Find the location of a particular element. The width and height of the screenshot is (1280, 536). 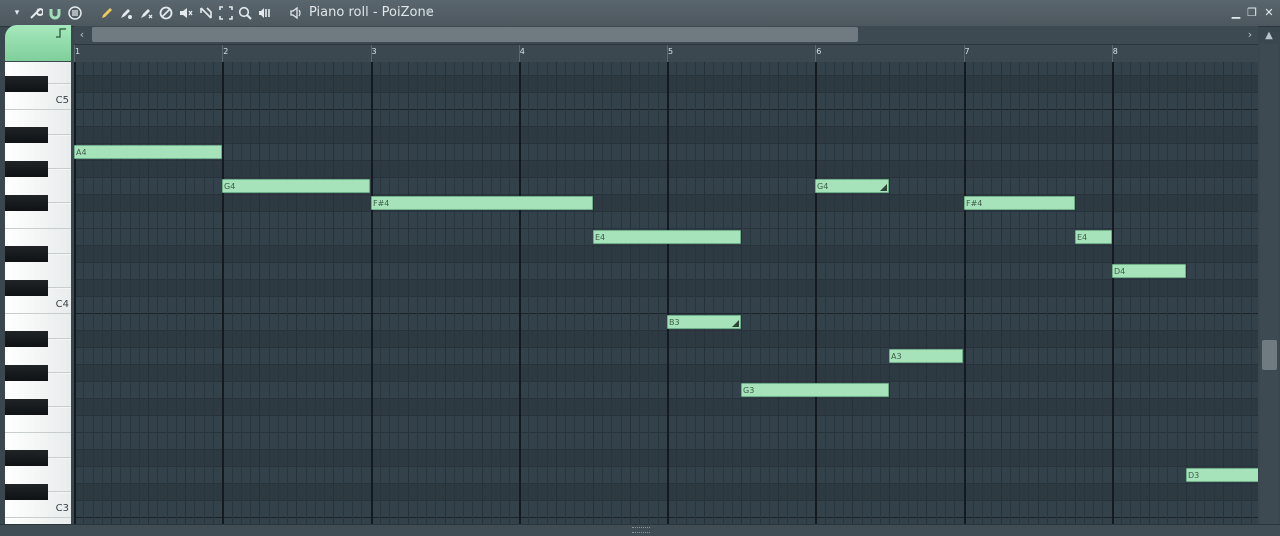

restore-icon: ❐ is located at coordinates (1252, 13).